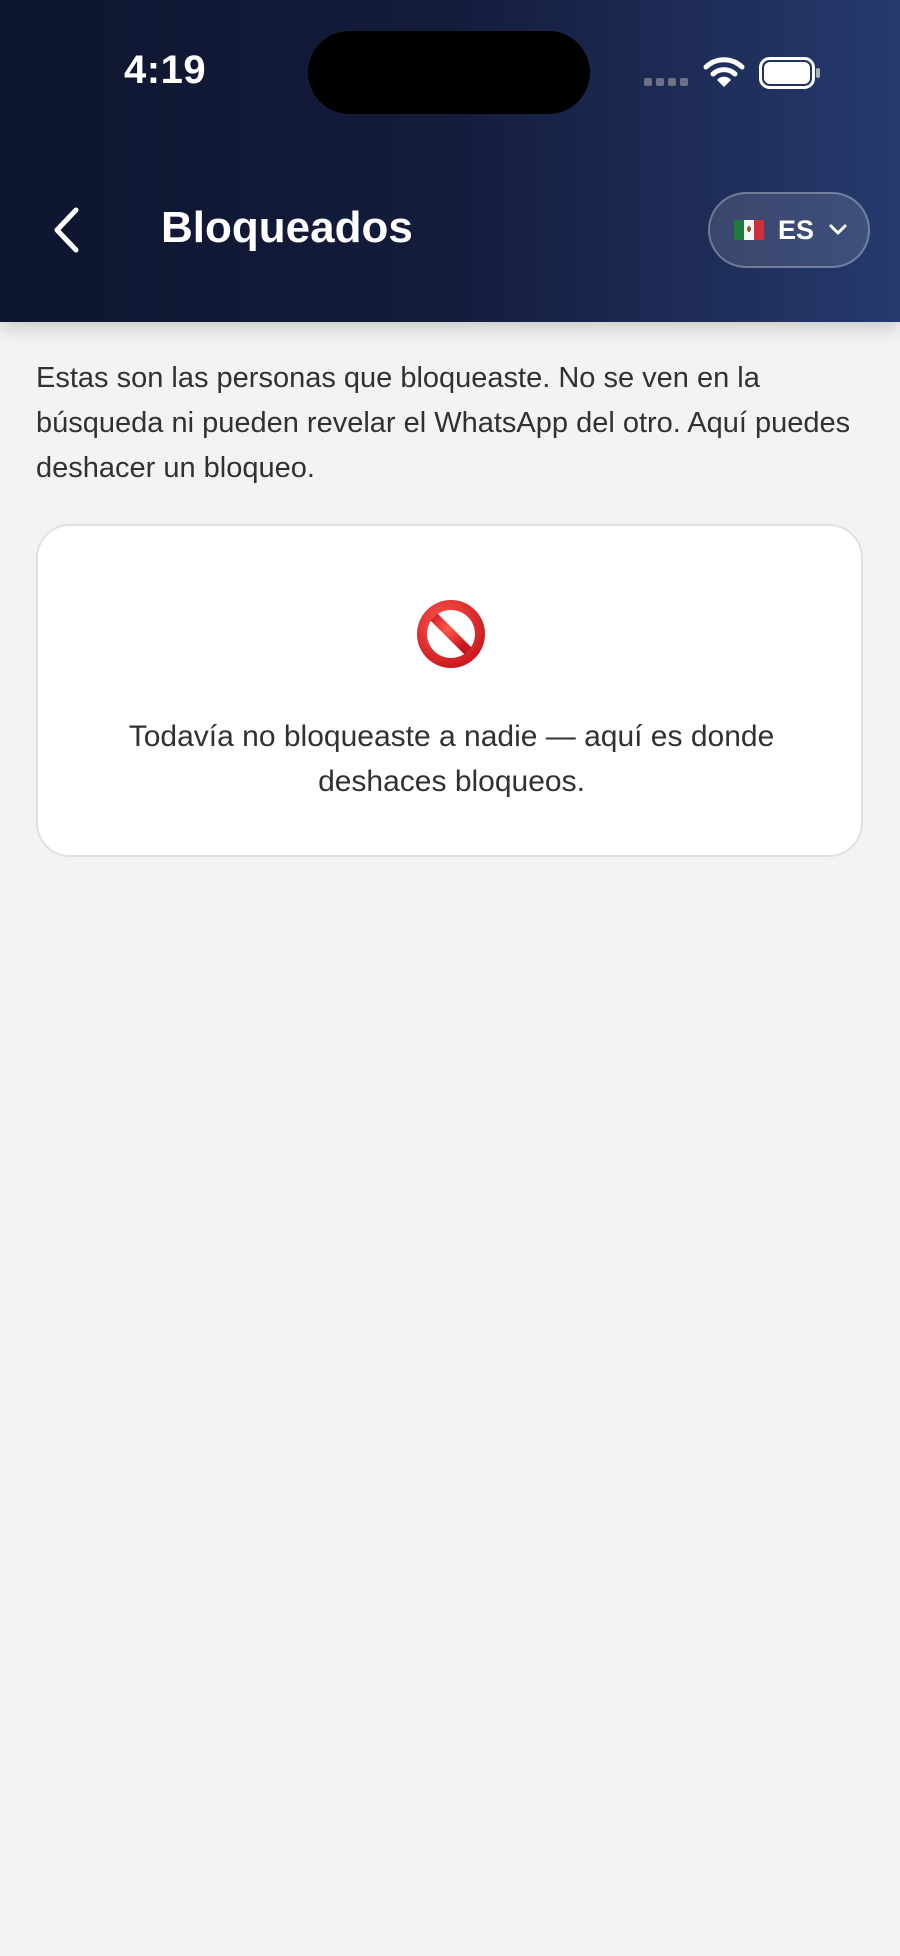 The height and width of the screenshot is (1956, 900). I want to click on status-bar-time: 4:19, so click(165, 70).